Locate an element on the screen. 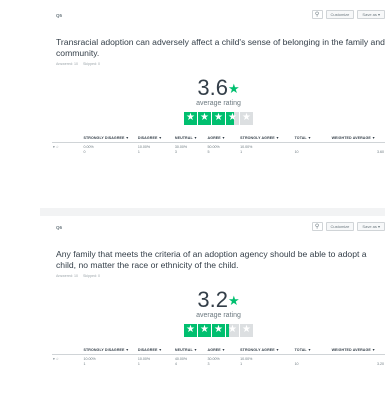 The height and width of the screenshot is (418, 385). total-cell: 10 is located at coordinates (312, 150).